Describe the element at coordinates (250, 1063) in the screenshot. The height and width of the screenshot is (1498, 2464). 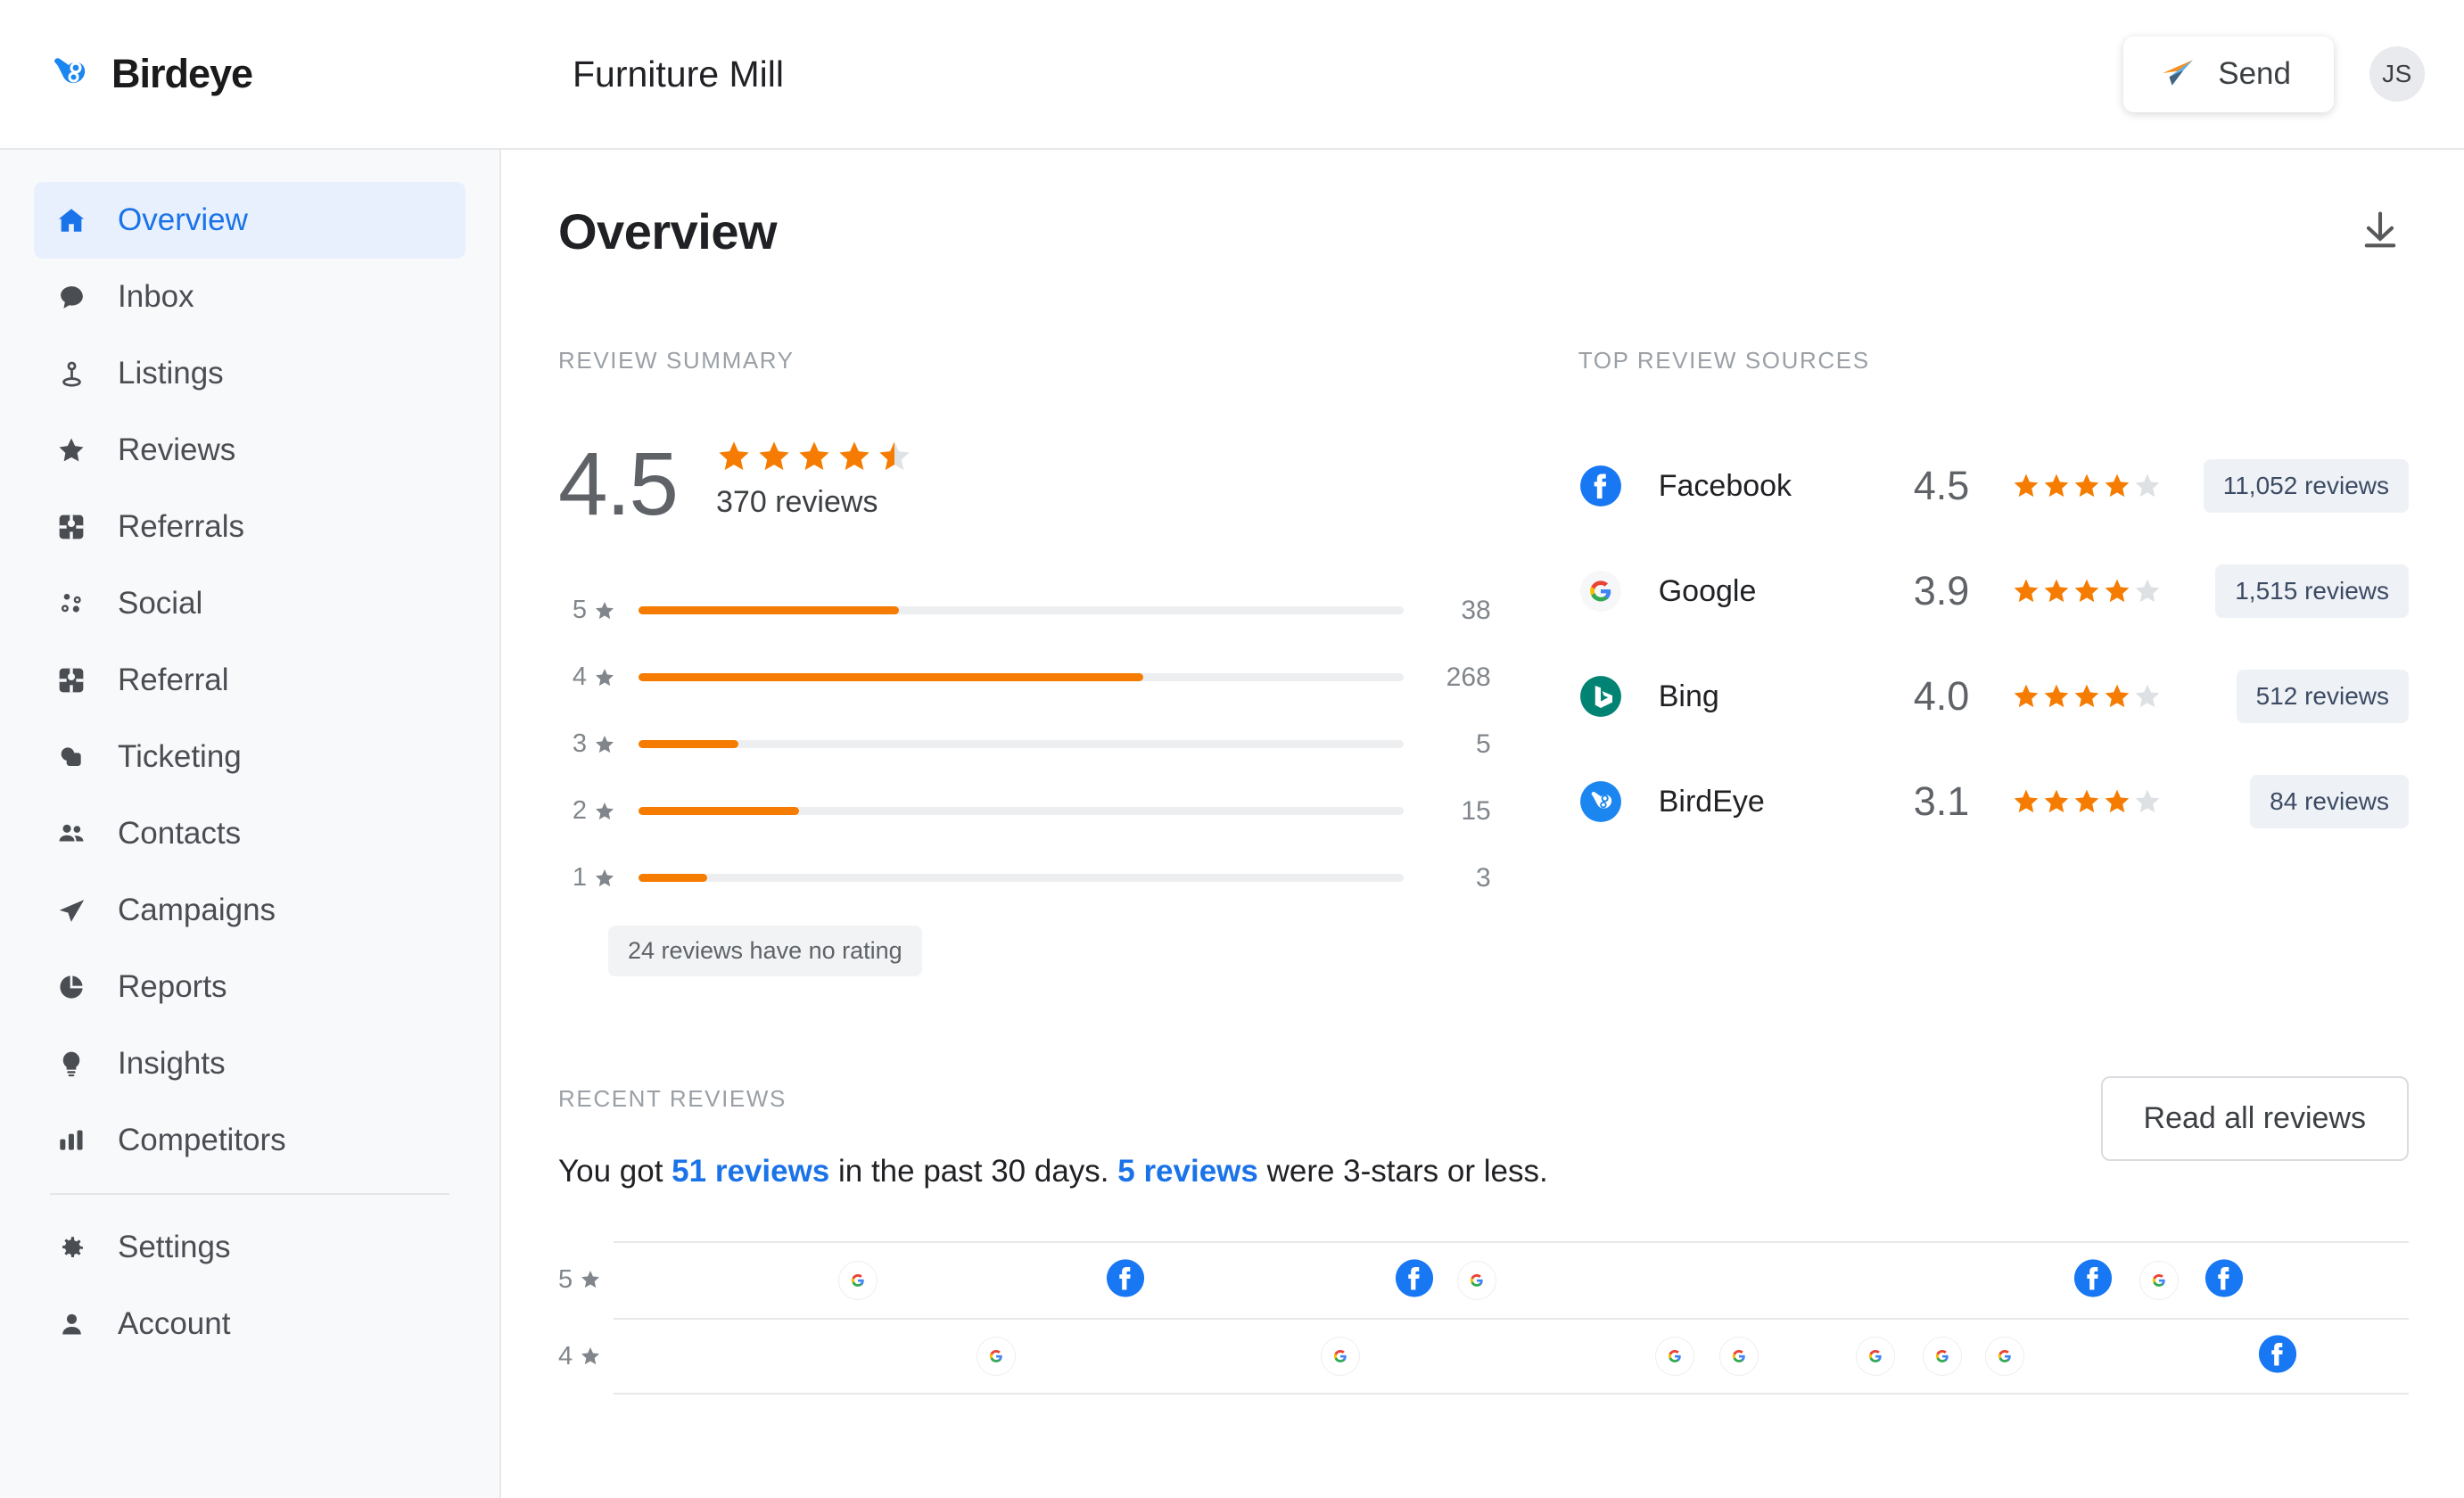
I see `sidebar-item-insights: Insights` at that location.